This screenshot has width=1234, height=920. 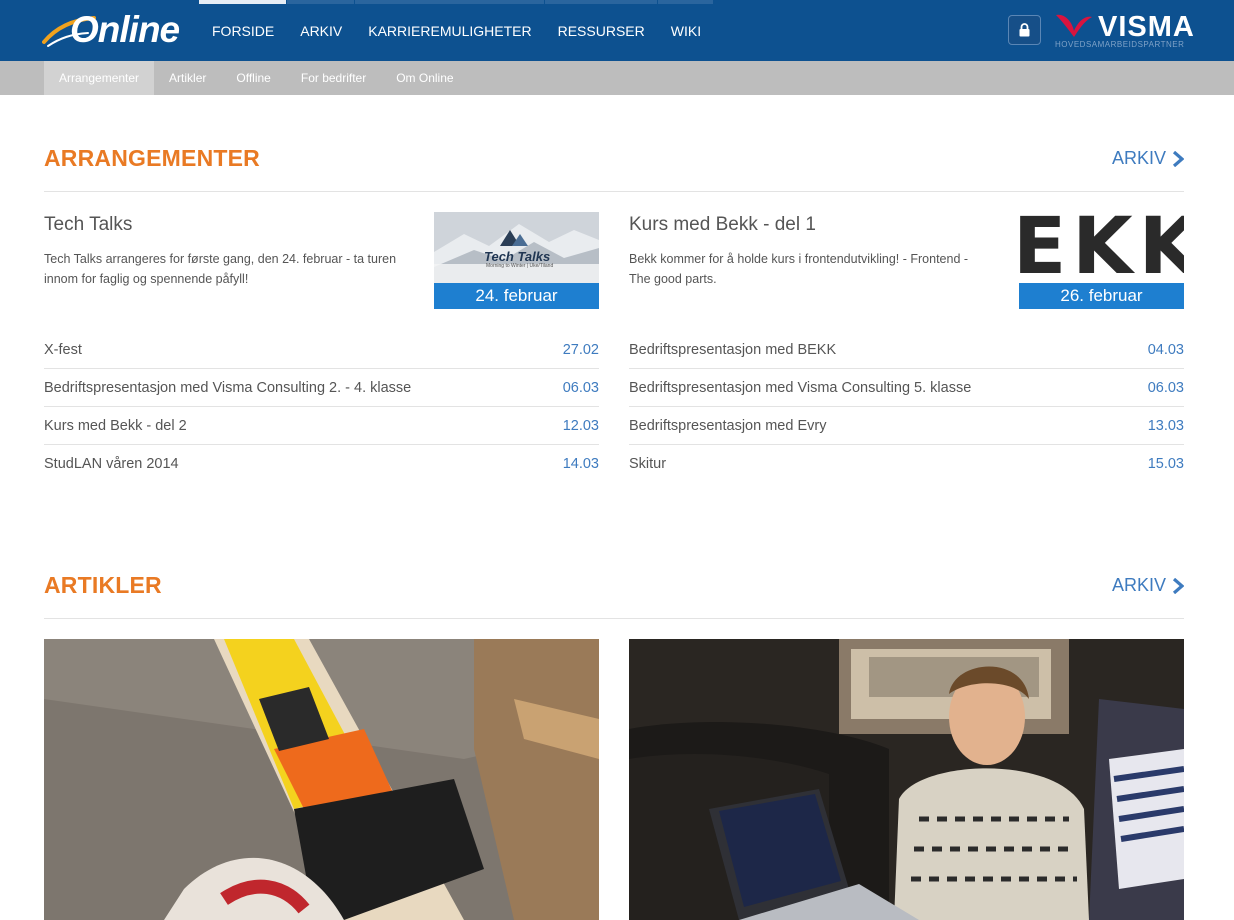 I want to click on person-laptop-photo-icon, so click(x=906, y=779).